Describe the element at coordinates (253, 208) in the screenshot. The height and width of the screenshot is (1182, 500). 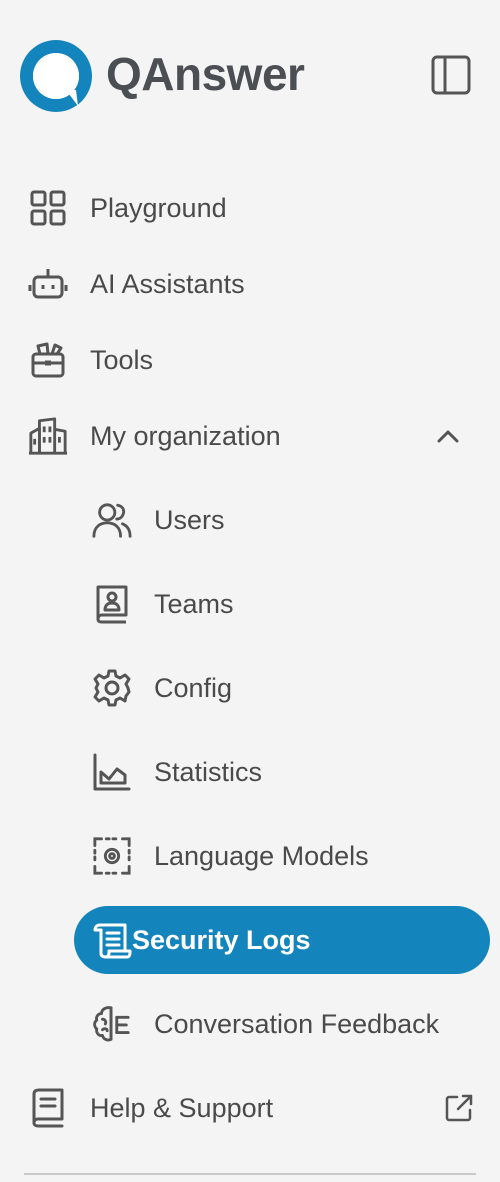
I see `nav-item-playground: Playground` at that location.